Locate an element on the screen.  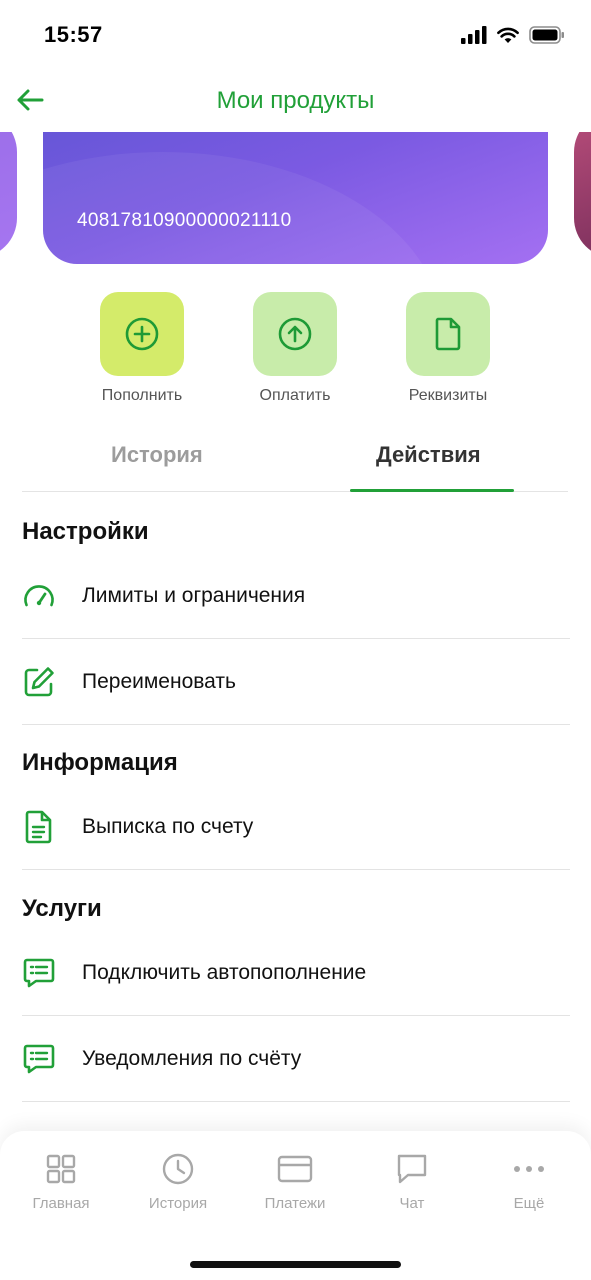
header: Мои продукты is located at coordinates (295, 101).